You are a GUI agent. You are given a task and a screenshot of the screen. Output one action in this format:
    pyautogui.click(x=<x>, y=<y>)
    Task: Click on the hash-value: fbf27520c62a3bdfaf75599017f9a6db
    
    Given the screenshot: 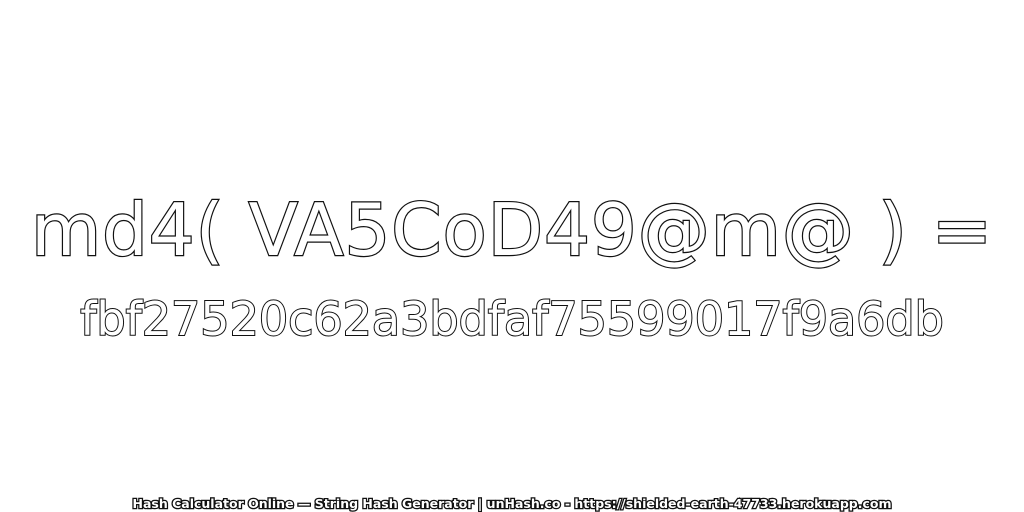 What is the action you would take?
    pyautogui.click(x=512, y=319)
    